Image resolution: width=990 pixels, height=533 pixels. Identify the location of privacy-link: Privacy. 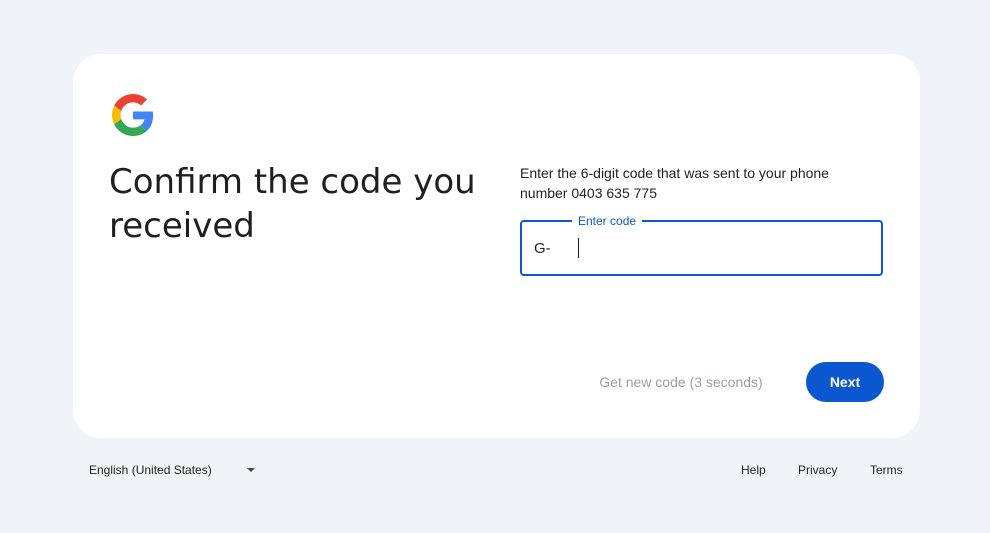
(817, 470).